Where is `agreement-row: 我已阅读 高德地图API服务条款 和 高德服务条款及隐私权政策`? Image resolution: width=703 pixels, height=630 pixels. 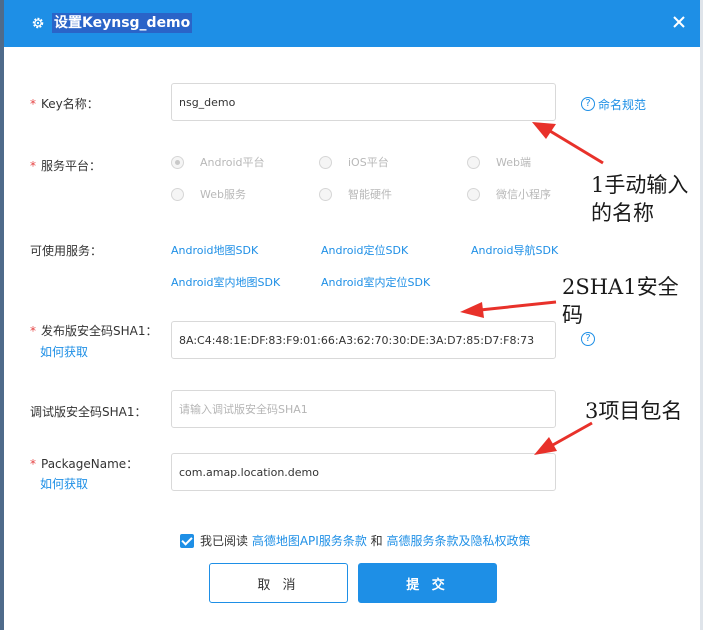 agreement-row: 我已阅读 高德地图API服务条款 和 高德服务条款及隐私权政策 is located at coordinates (355, 540).